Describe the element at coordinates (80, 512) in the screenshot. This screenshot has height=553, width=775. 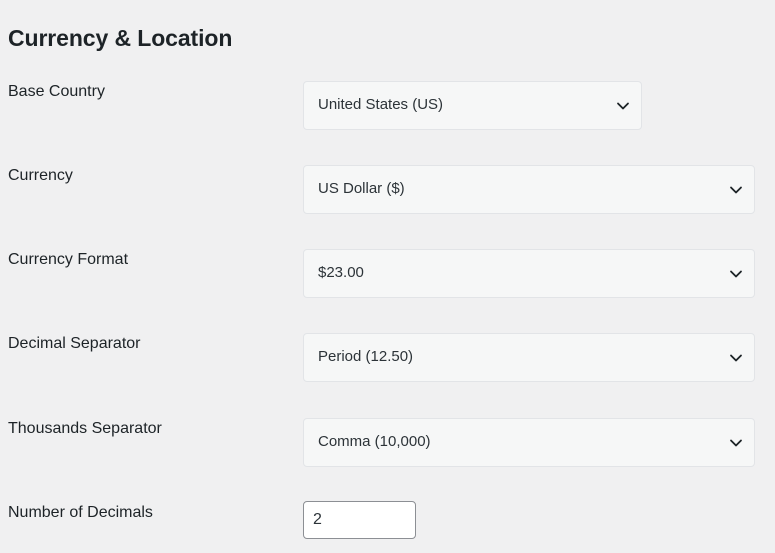
I see `number-of-decimals-label: Number of Decimals` at that location.